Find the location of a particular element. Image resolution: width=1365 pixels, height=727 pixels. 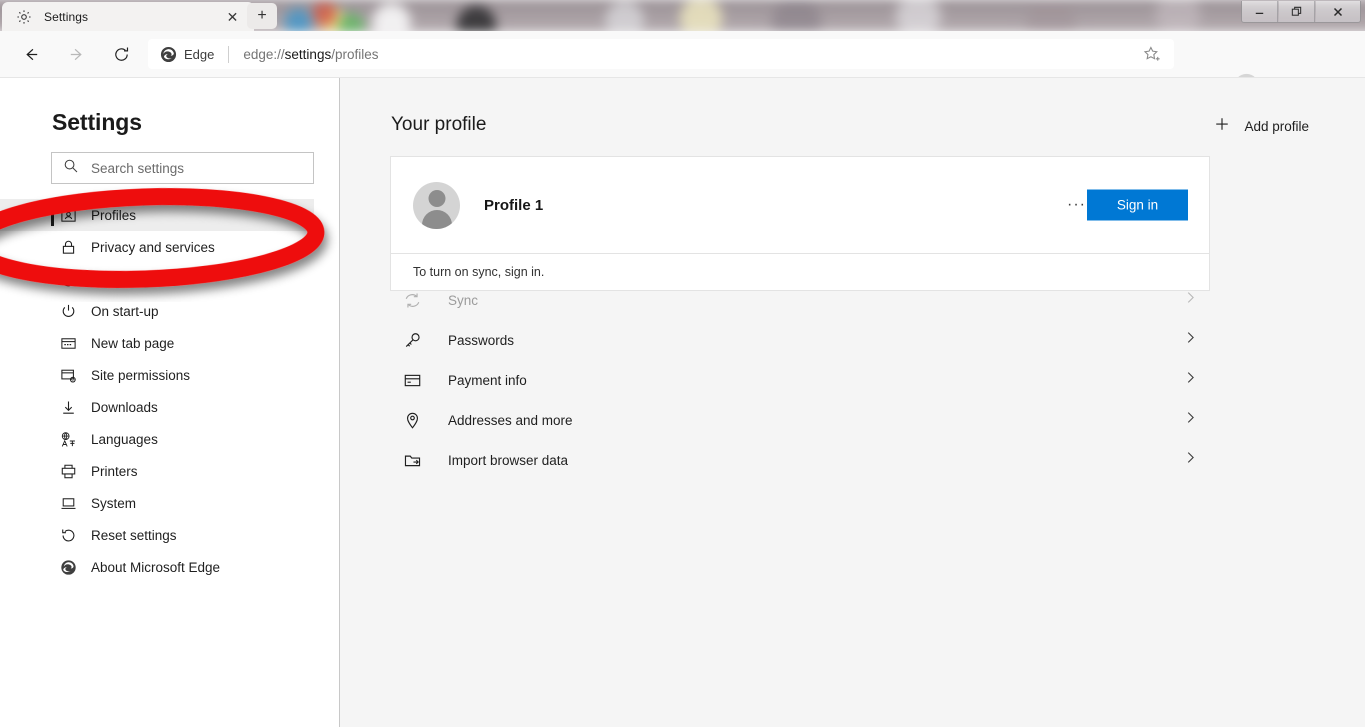

search-settings-input: Search settings is located at coordinates (182, 168).